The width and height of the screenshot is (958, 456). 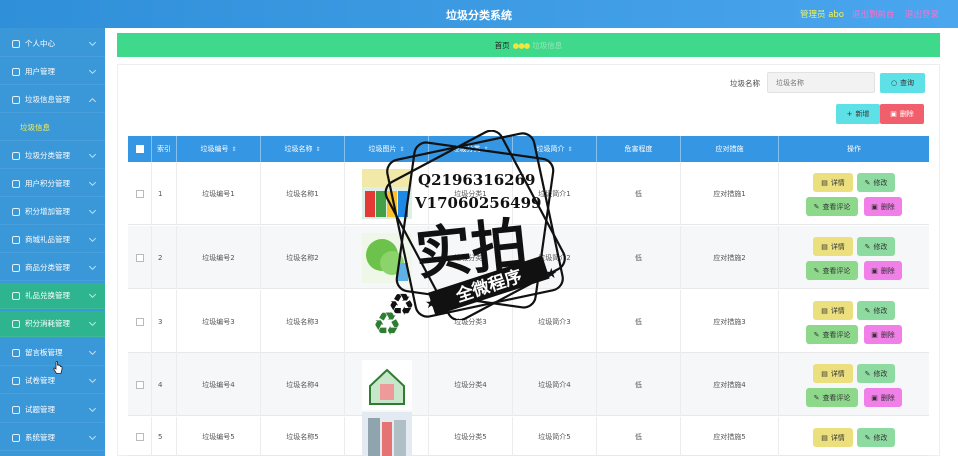 What do you see at coordinates (16, 437) in the screenshot?
I see `settings-icon` at bounding box center [16, 437].